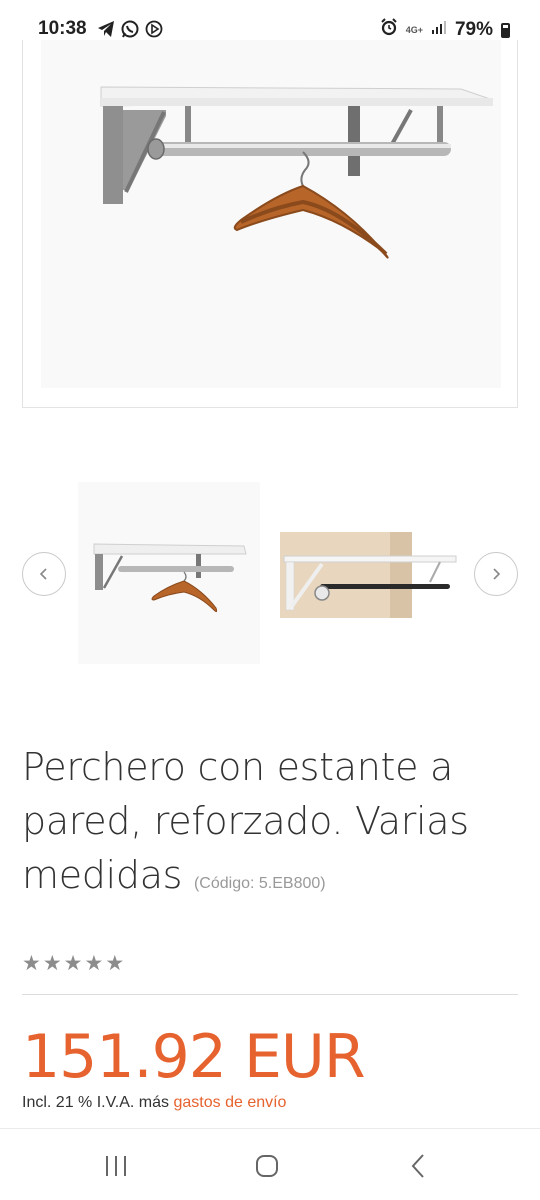  Describe the element at coordinates (154, 29) in the screenshot. I see `play-store-icon` at that location.